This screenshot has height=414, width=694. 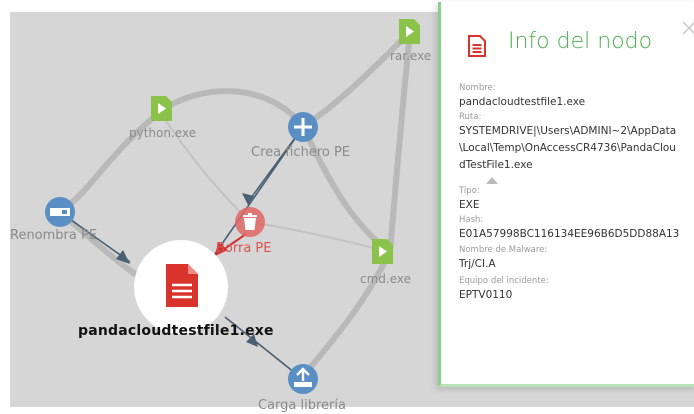 What do you see at coordinates (568, 131) in the screenshot?
I see `ruta-value-line1: SYSTEMDRIVE|\Users\ADMINI~2\AppData` at bounding box center [568, 131].